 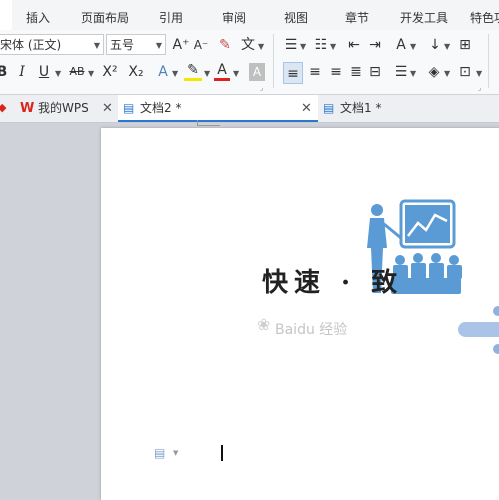 I want to click on table-grid-icon: ⊞, so click(x=465, y=45).